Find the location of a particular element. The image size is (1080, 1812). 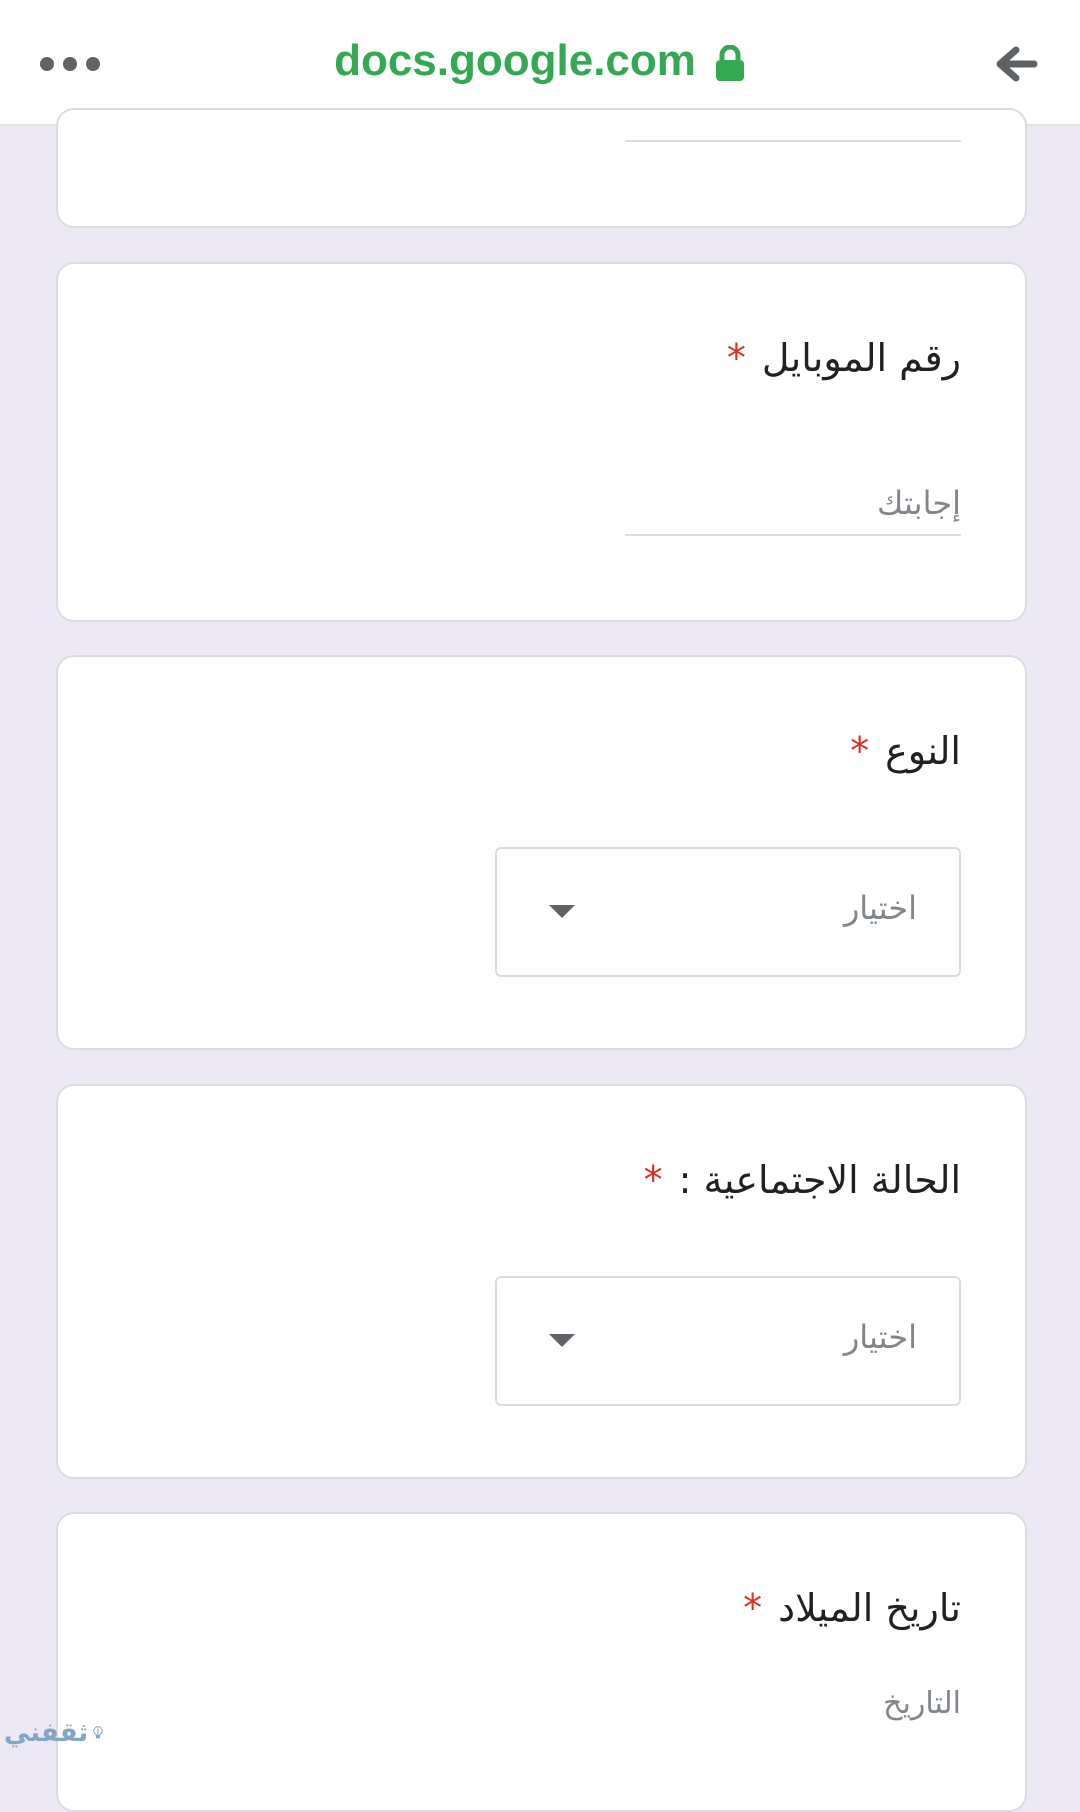

lock-icon is located at coordinates (729, 63).